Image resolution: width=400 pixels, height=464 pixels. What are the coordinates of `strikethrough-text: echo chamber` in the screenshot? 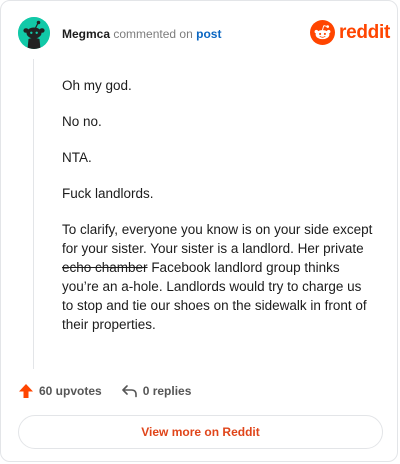 It's located at (105, 267).